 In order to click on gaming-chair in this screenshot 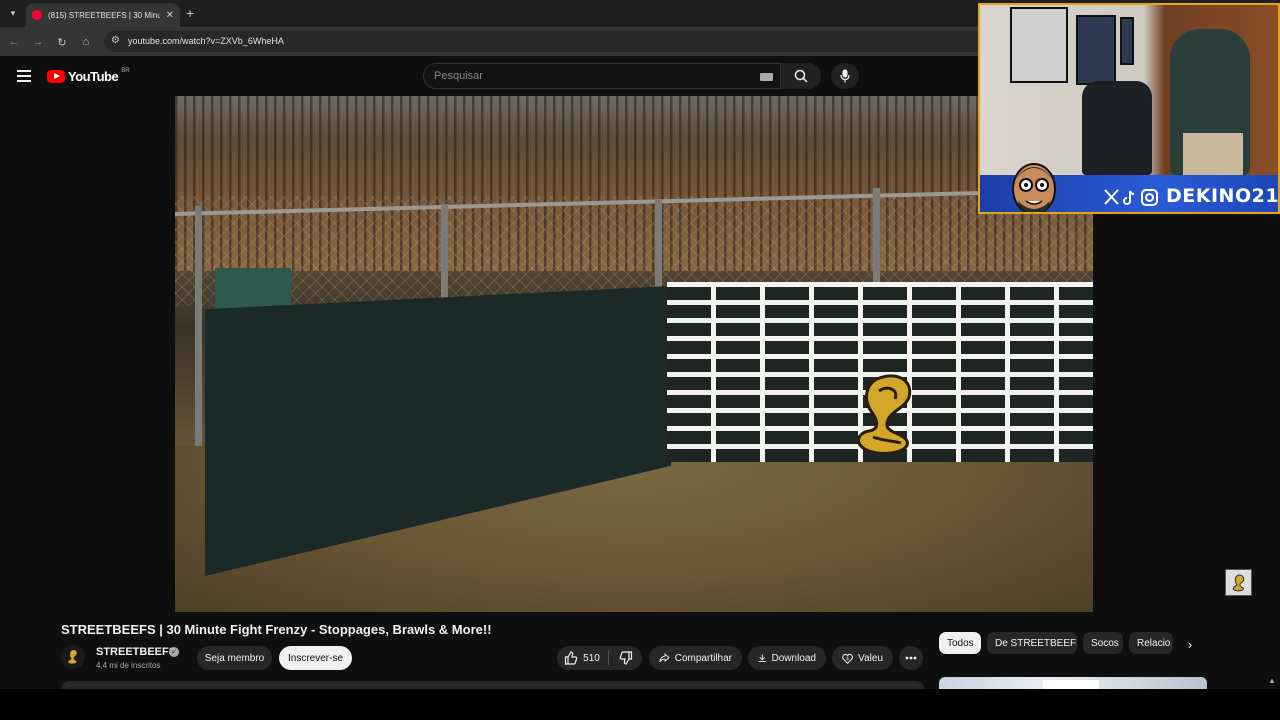, I will do `click(1117, 128)`.